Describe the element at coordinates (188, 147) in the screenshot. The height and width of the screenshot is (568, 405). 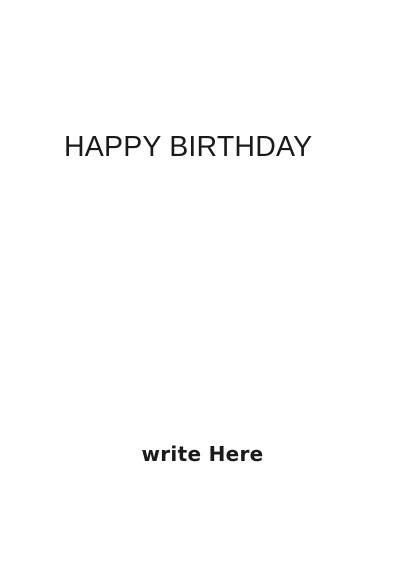
I see `card-headline: HAPPY BIRTHDAY` at that location.